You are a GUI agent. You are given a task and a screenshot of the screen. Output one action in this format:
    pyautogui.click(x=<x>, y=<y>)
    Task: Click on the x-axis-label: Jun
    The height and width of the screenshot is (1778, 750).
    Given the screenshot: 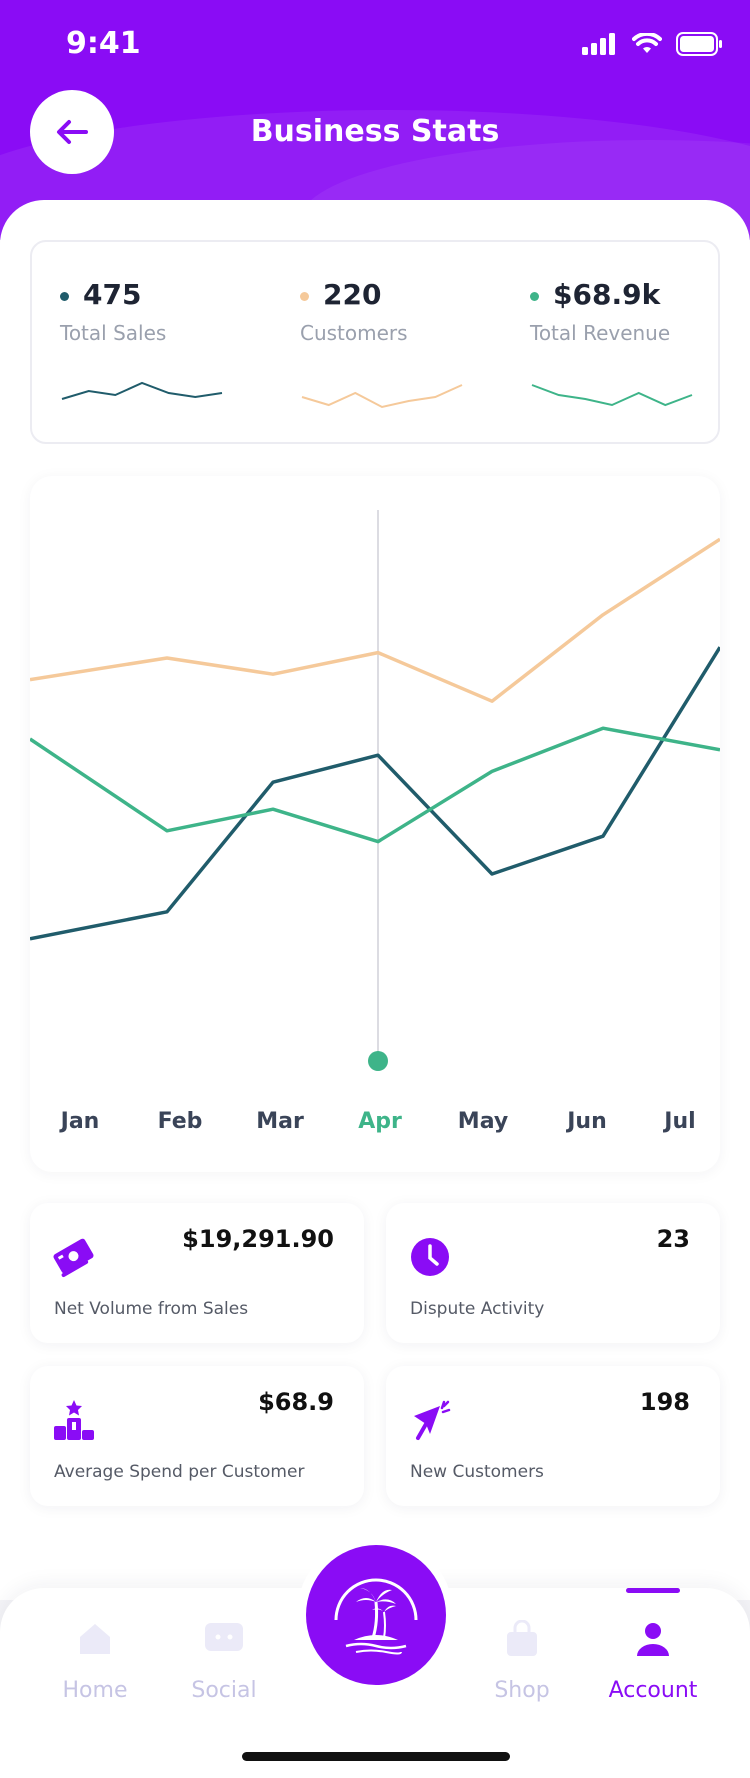 What is the action you would take?
    pyautogui.click(x=586, y=1121)
    